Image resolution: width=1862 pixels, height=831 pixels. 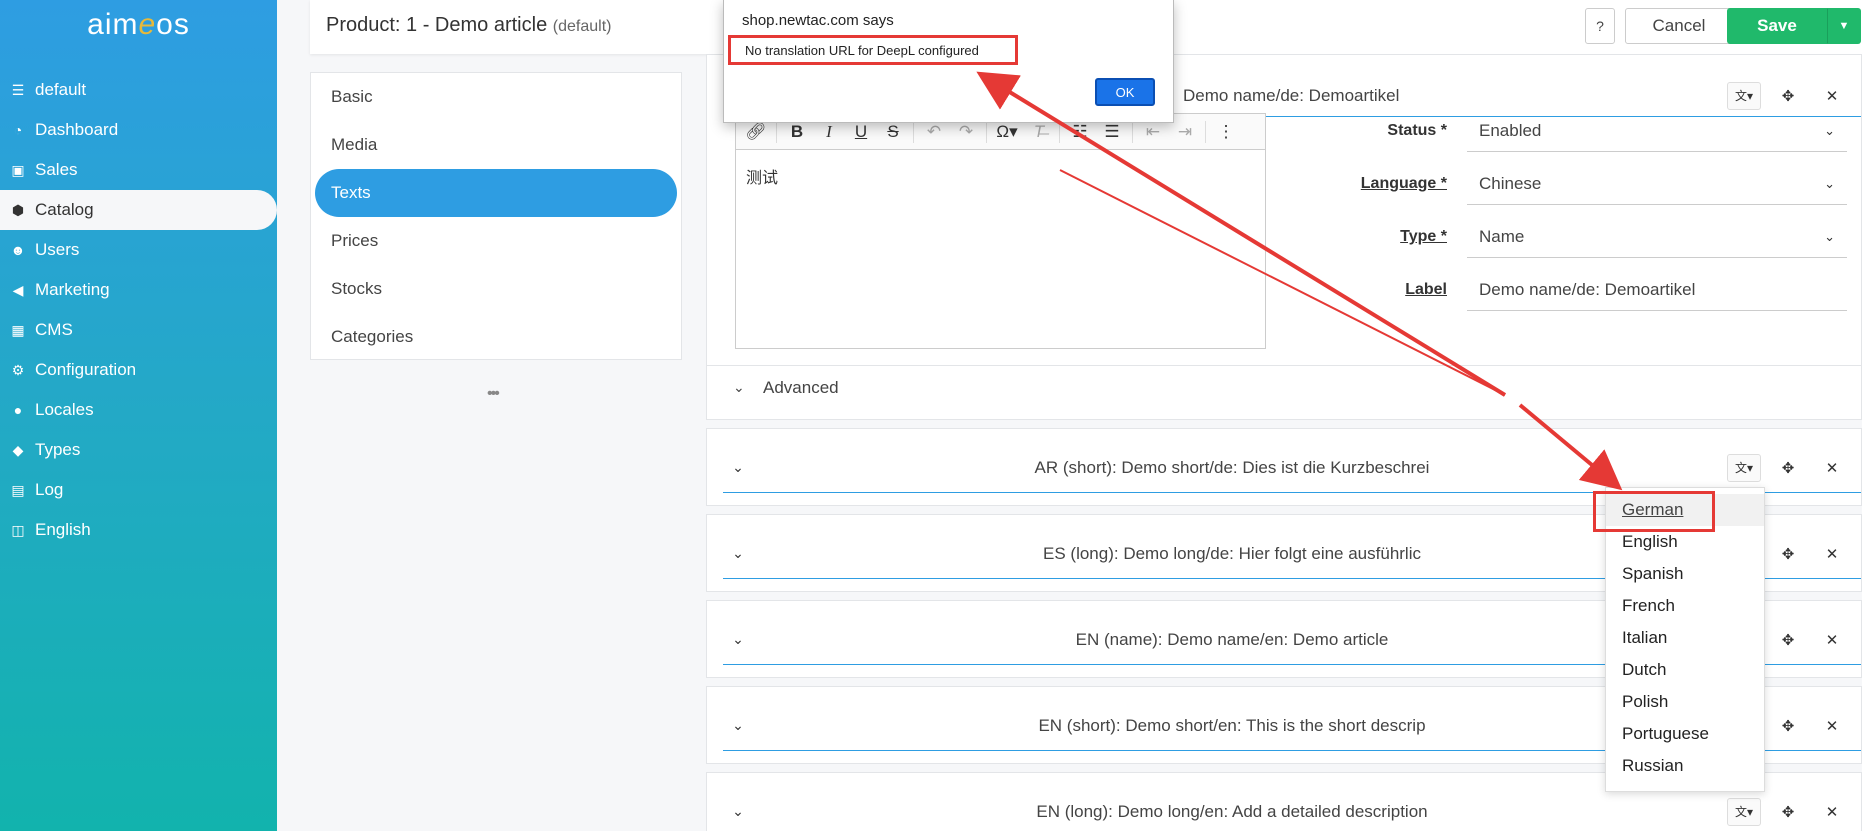 What do you see at coordinates (818, 20) in the screenshot?
I see `dialog-origin: shop.newtac.com says` at bounding box center [818, 20].